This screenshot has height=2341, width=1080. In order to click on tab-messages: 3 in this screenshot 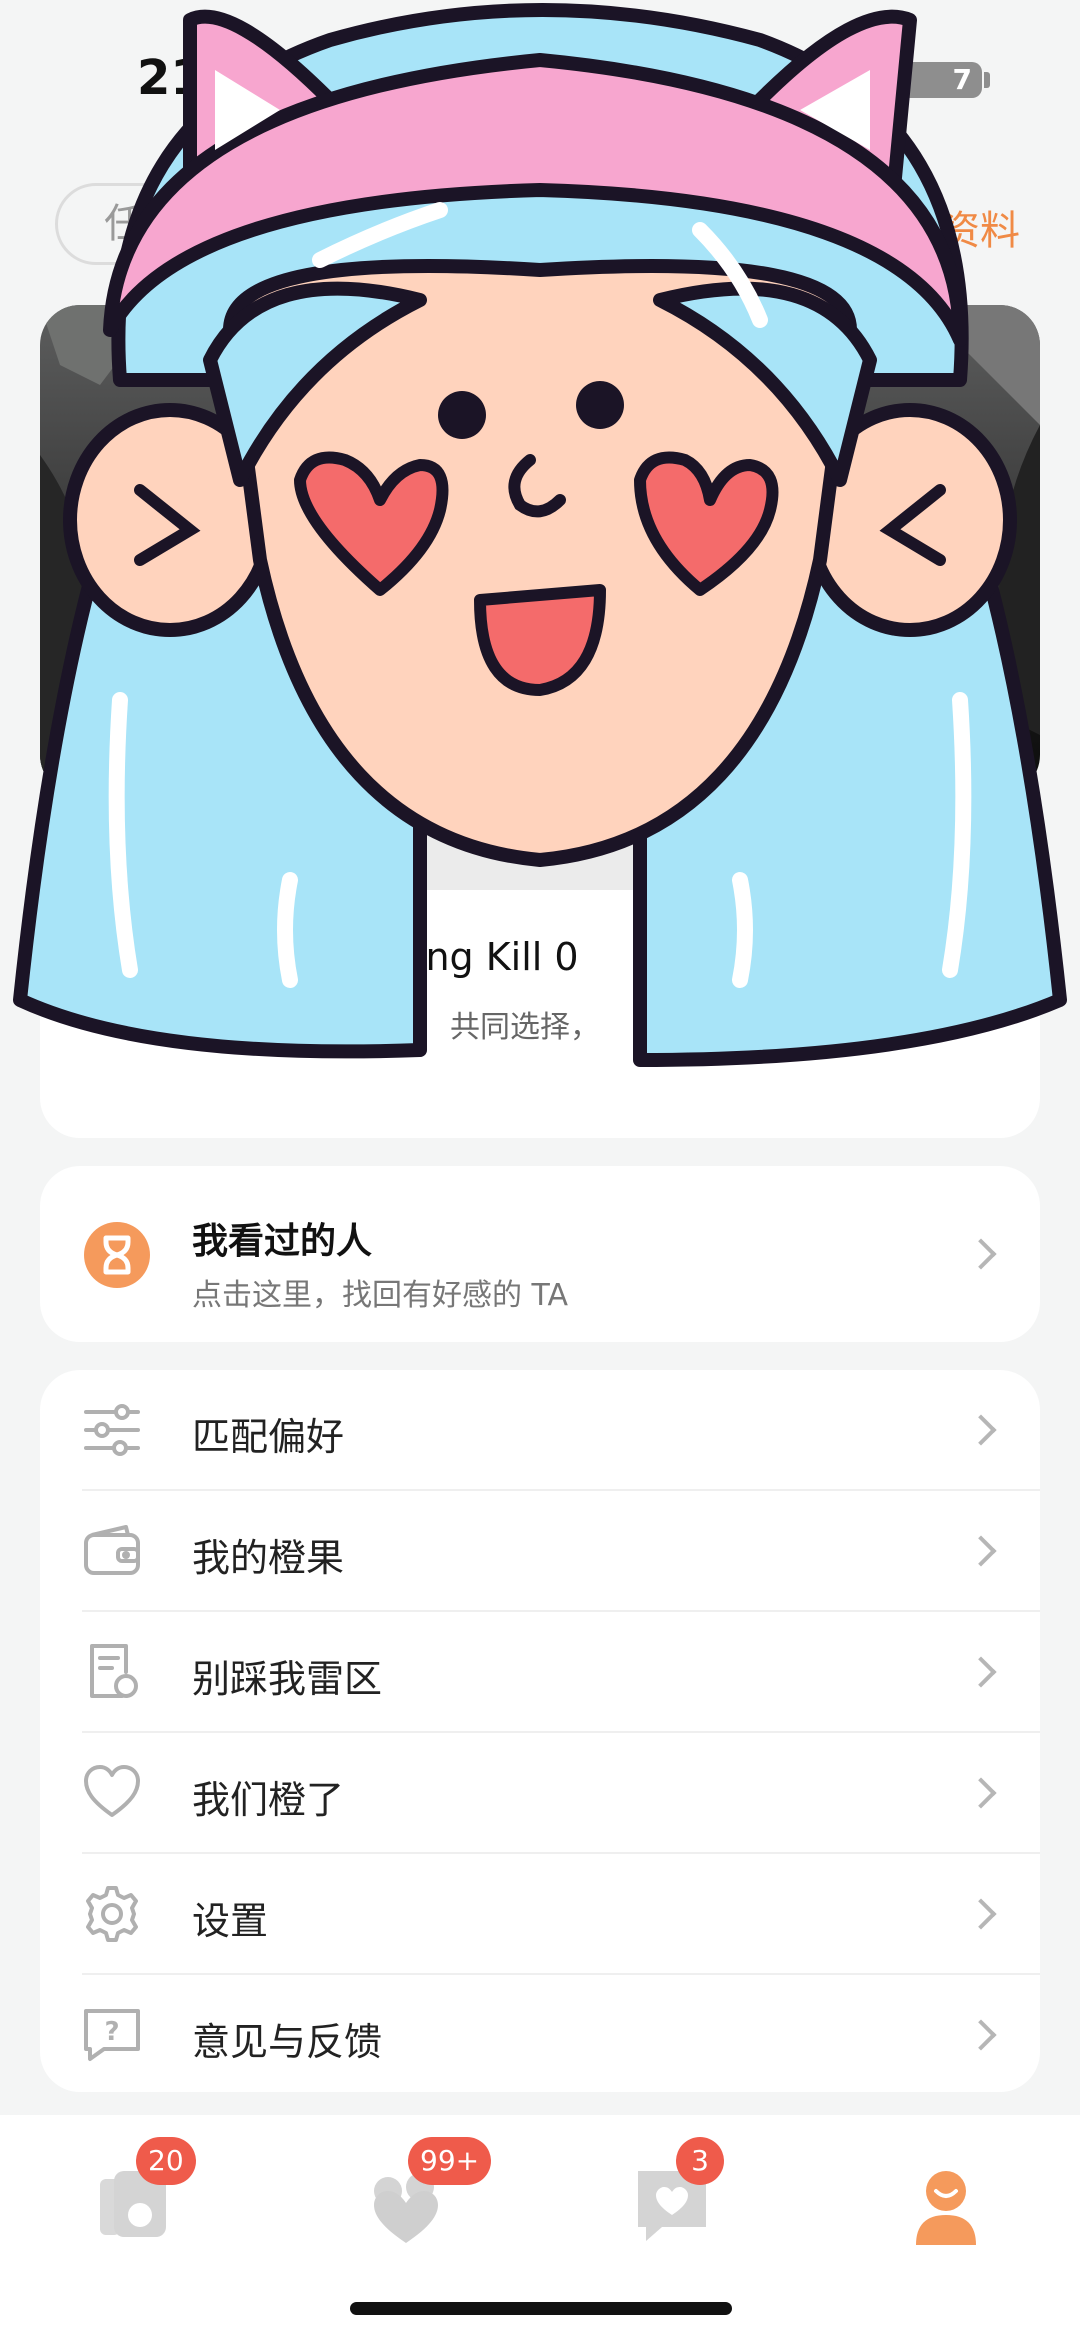, I will do `click(676, 2195)`.